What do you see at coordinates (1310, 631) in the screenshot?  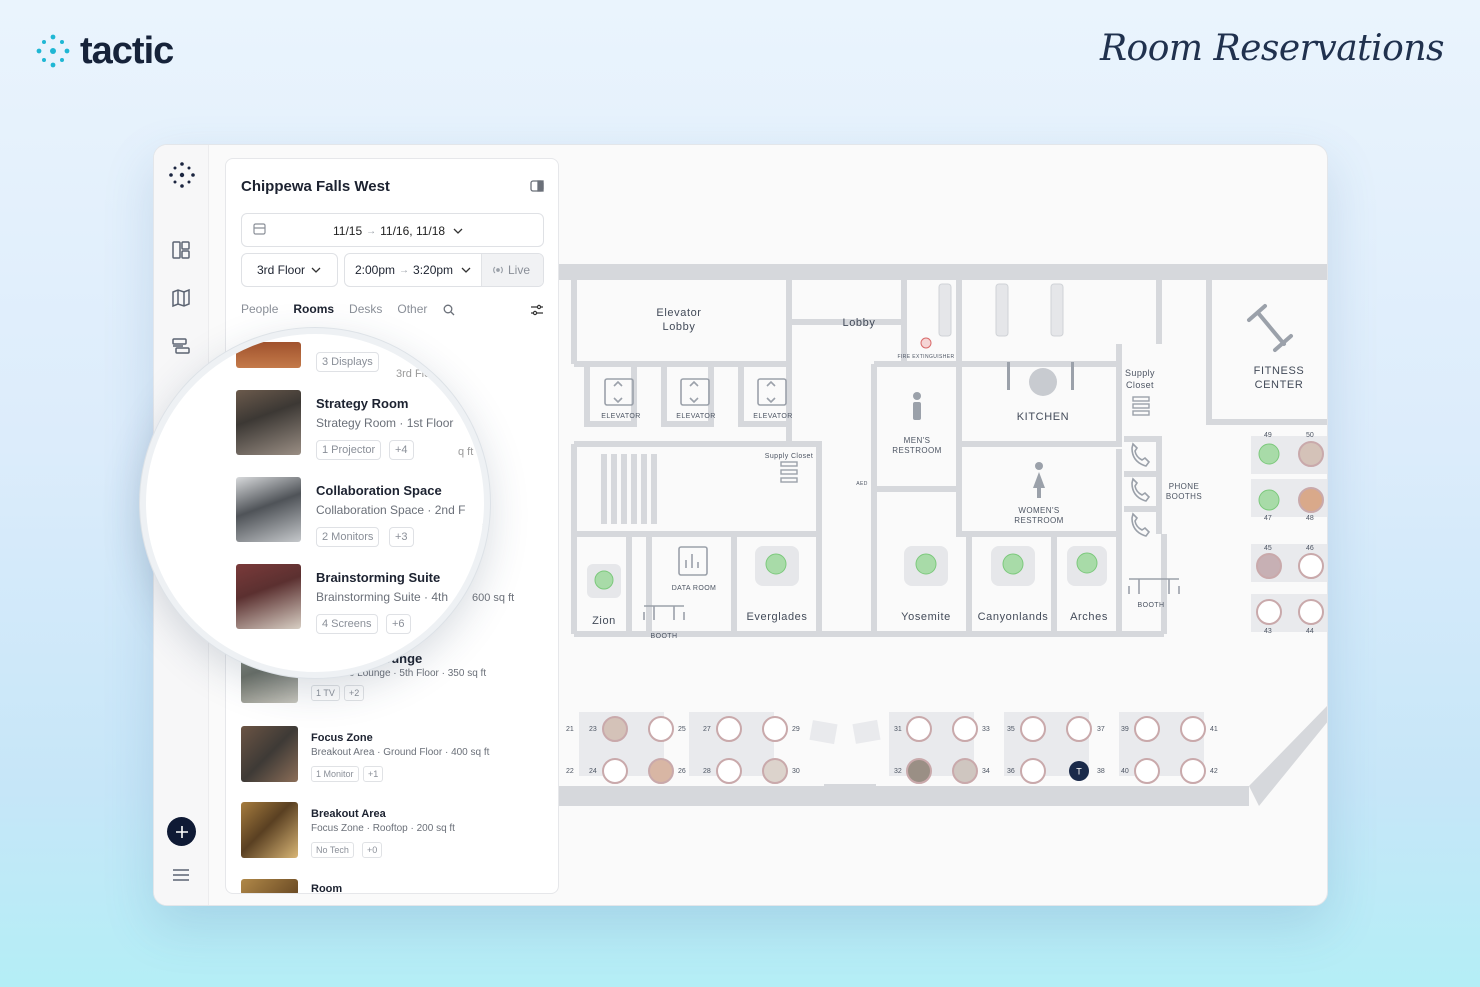 I see `desk-number: 44` at bounding box center [1310, 631].